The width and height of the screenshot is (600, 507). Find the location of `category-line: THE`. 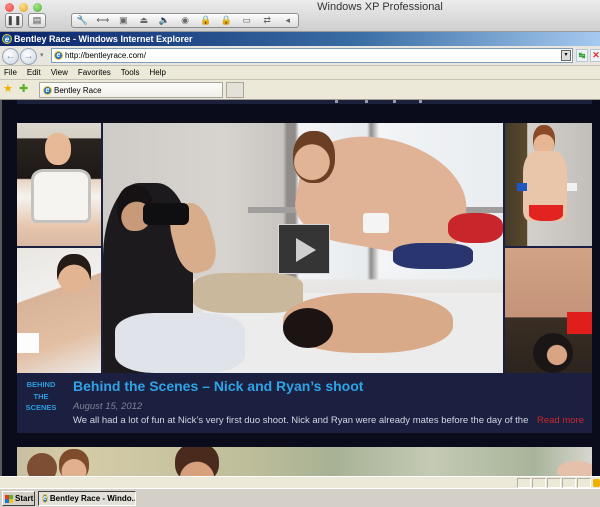

category-line: THE is located at coordinates (41, 396).